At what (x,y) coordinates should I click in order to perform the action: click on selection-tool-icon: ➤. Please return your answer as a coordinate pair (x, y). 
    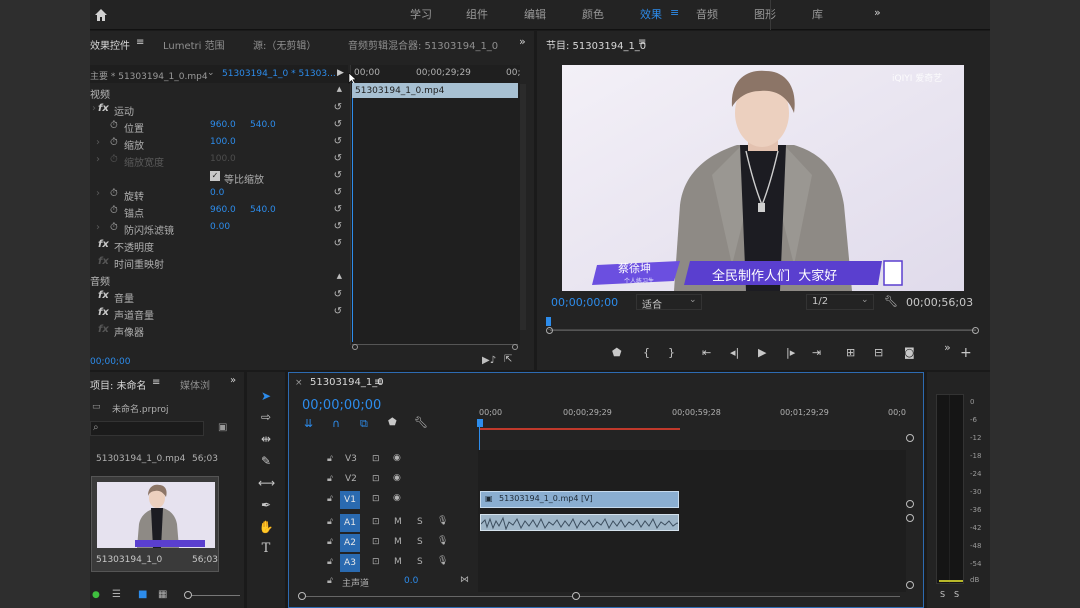
    Looking at the image, I should click on (266, 397).